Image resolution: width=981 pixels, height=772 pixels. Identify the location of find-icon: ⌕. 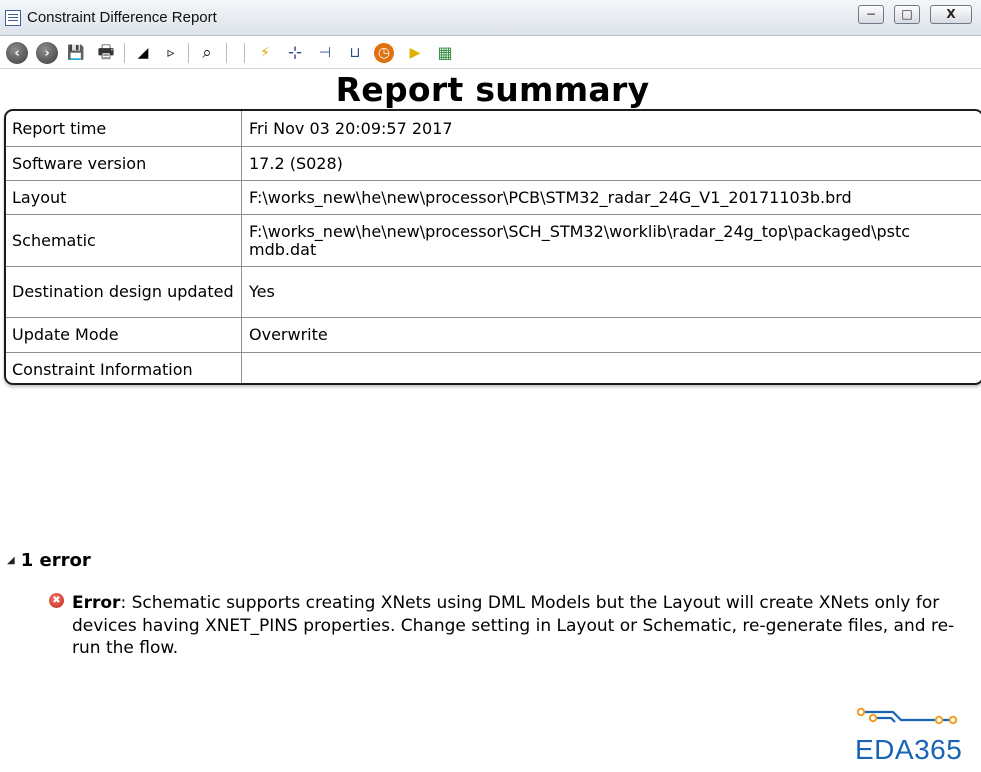
(207, 53).